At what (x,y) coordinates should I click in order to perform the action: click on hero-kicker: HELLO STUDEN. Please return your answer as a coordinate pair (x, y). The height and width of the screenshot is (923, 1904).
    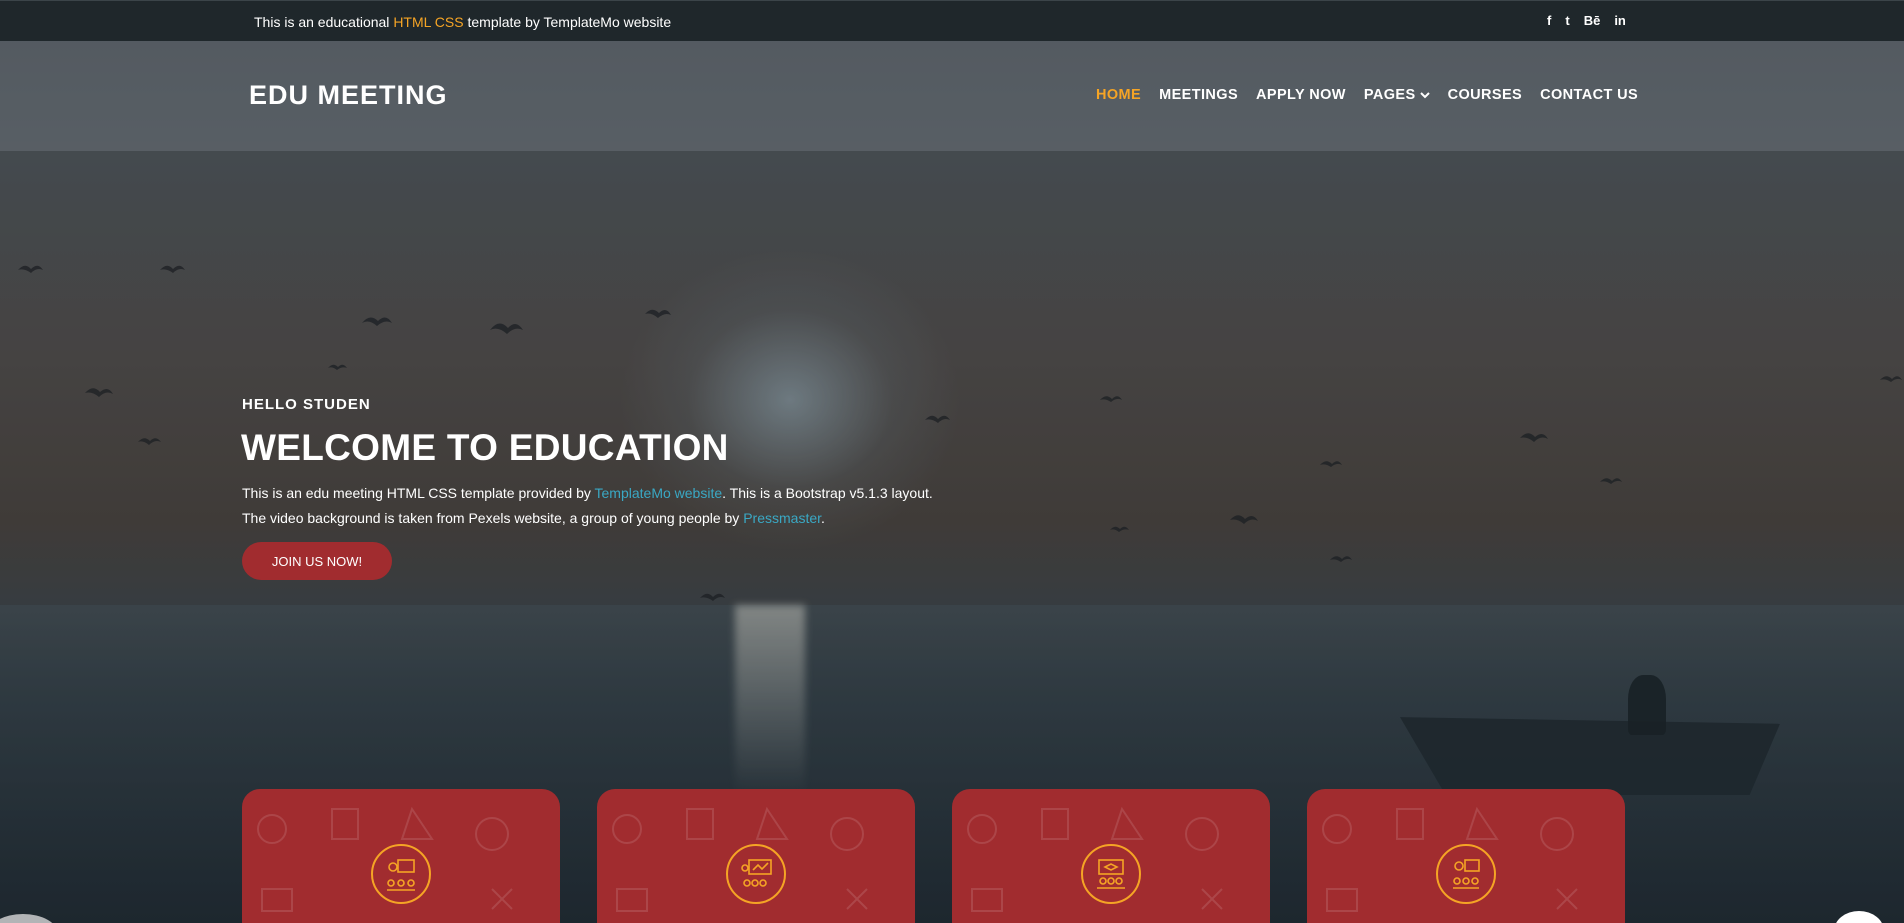
    Looking at the image, I should click on (306, 404).